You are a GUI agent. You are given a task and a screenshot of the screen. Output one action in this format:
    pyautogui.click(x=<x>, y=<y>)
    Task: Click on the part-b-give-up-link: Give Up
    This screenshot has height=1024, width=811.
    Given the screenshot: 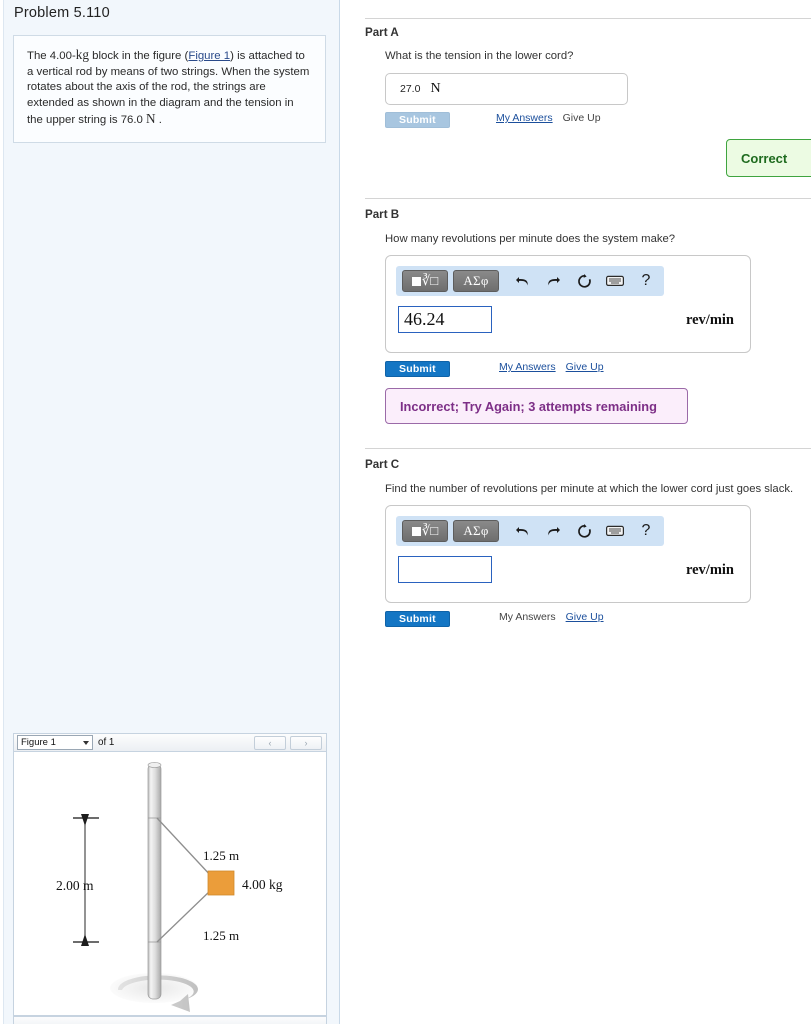 What is the action you would take?
    pyautogui.click(x=585, y=367)
    